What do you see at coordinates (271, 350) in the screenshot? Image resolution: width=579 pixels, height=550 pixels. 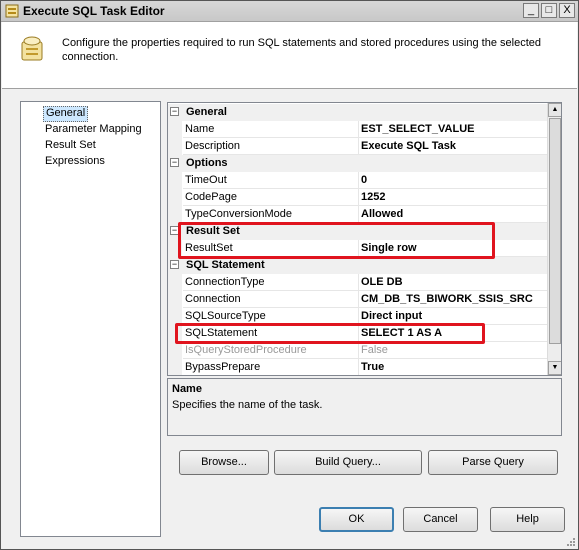 I see `property-label: IsQueryStoredProcedure` at bounding box center [271, 350].